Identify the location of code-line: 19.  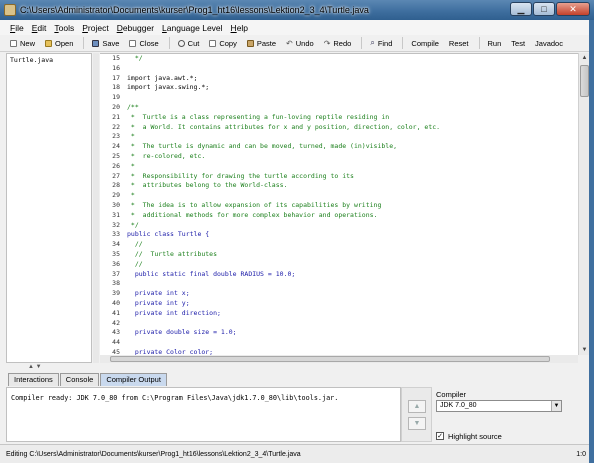
(113, 98).